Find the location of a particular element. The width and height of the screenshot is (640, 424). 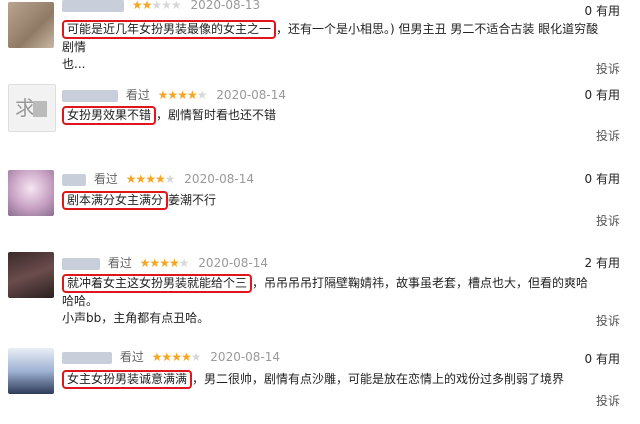

review-meta: ★★★★★ 2020-08-13 is located at coordinates (161, 6).